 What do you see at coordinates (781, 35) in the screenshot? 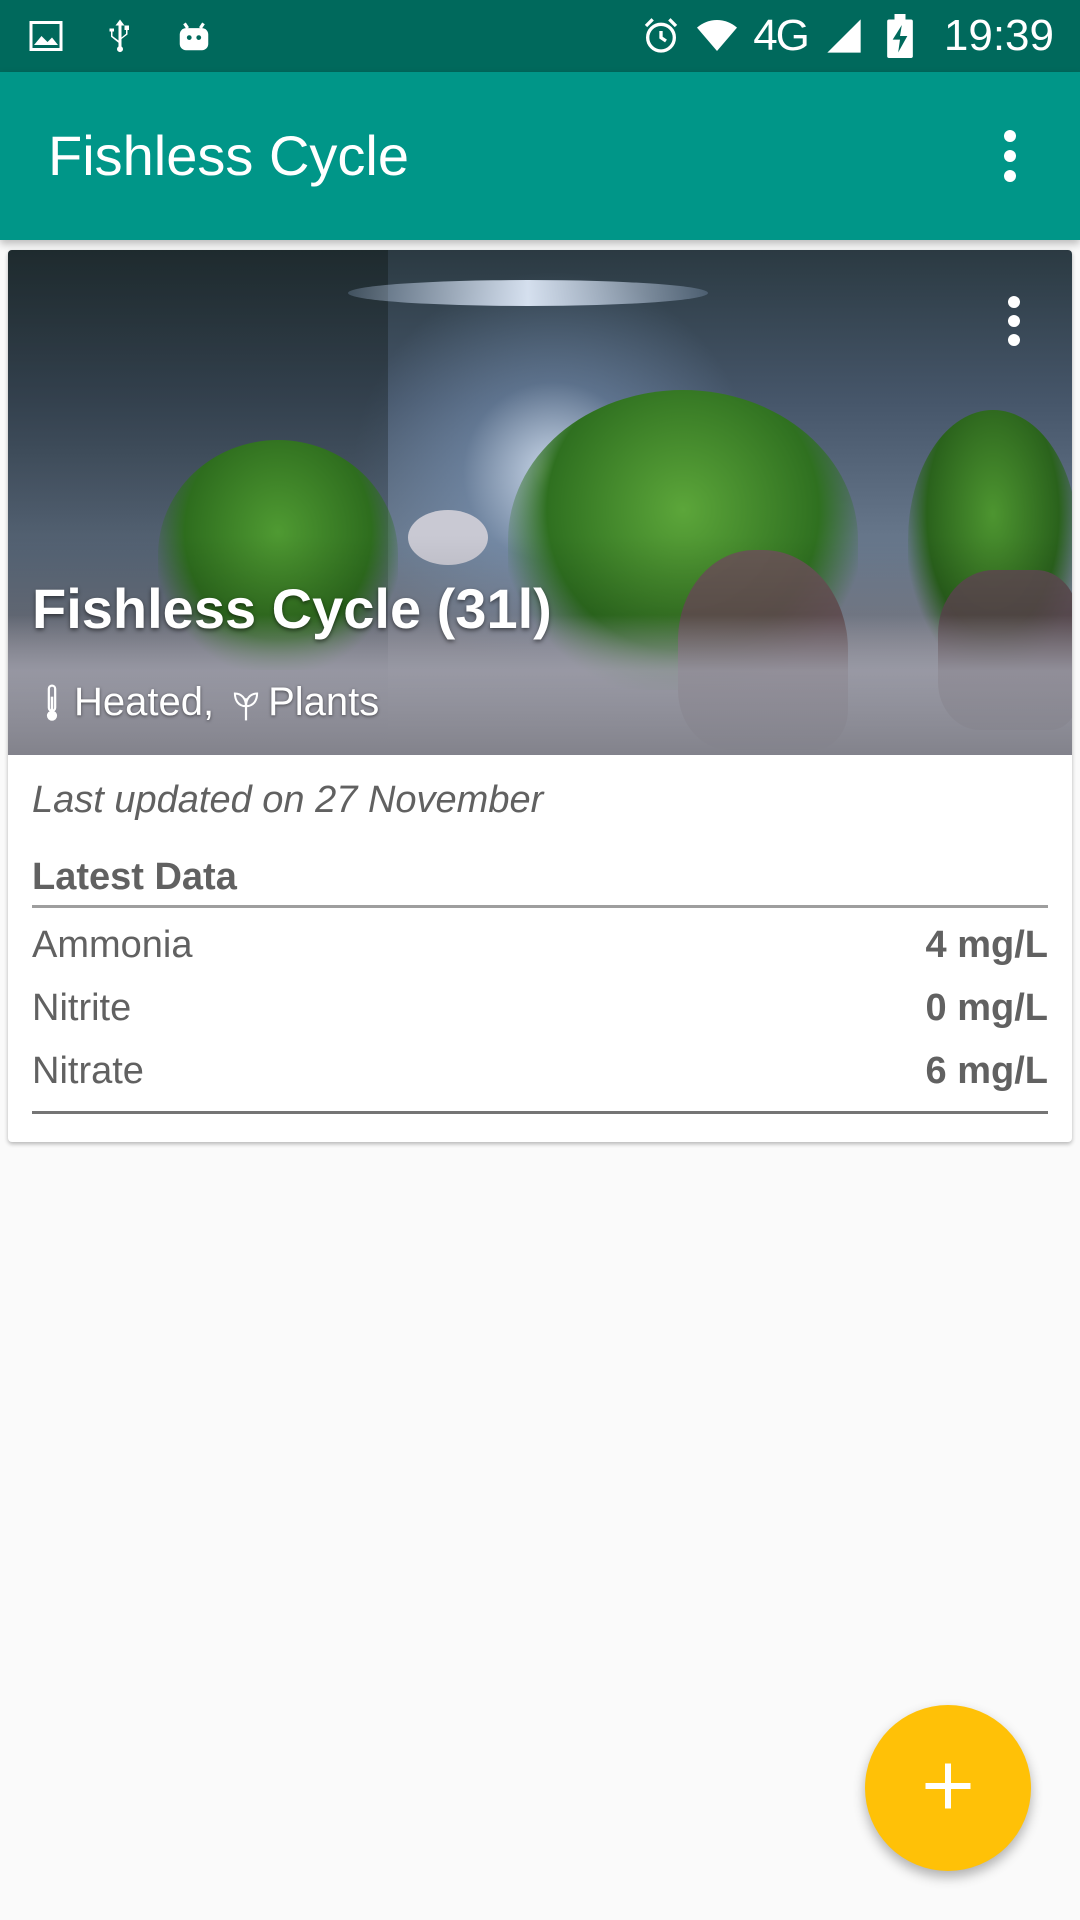
I see `network-type: 4G` at bounding box center [781, 35].